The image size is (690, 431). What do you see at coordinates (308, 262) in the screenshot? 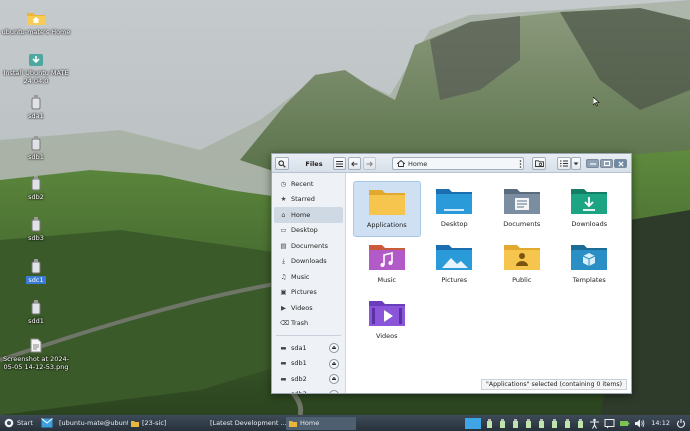
I see `sidebar-item-downloads: ⤓ Downloads` at bounding box center [308, 262].